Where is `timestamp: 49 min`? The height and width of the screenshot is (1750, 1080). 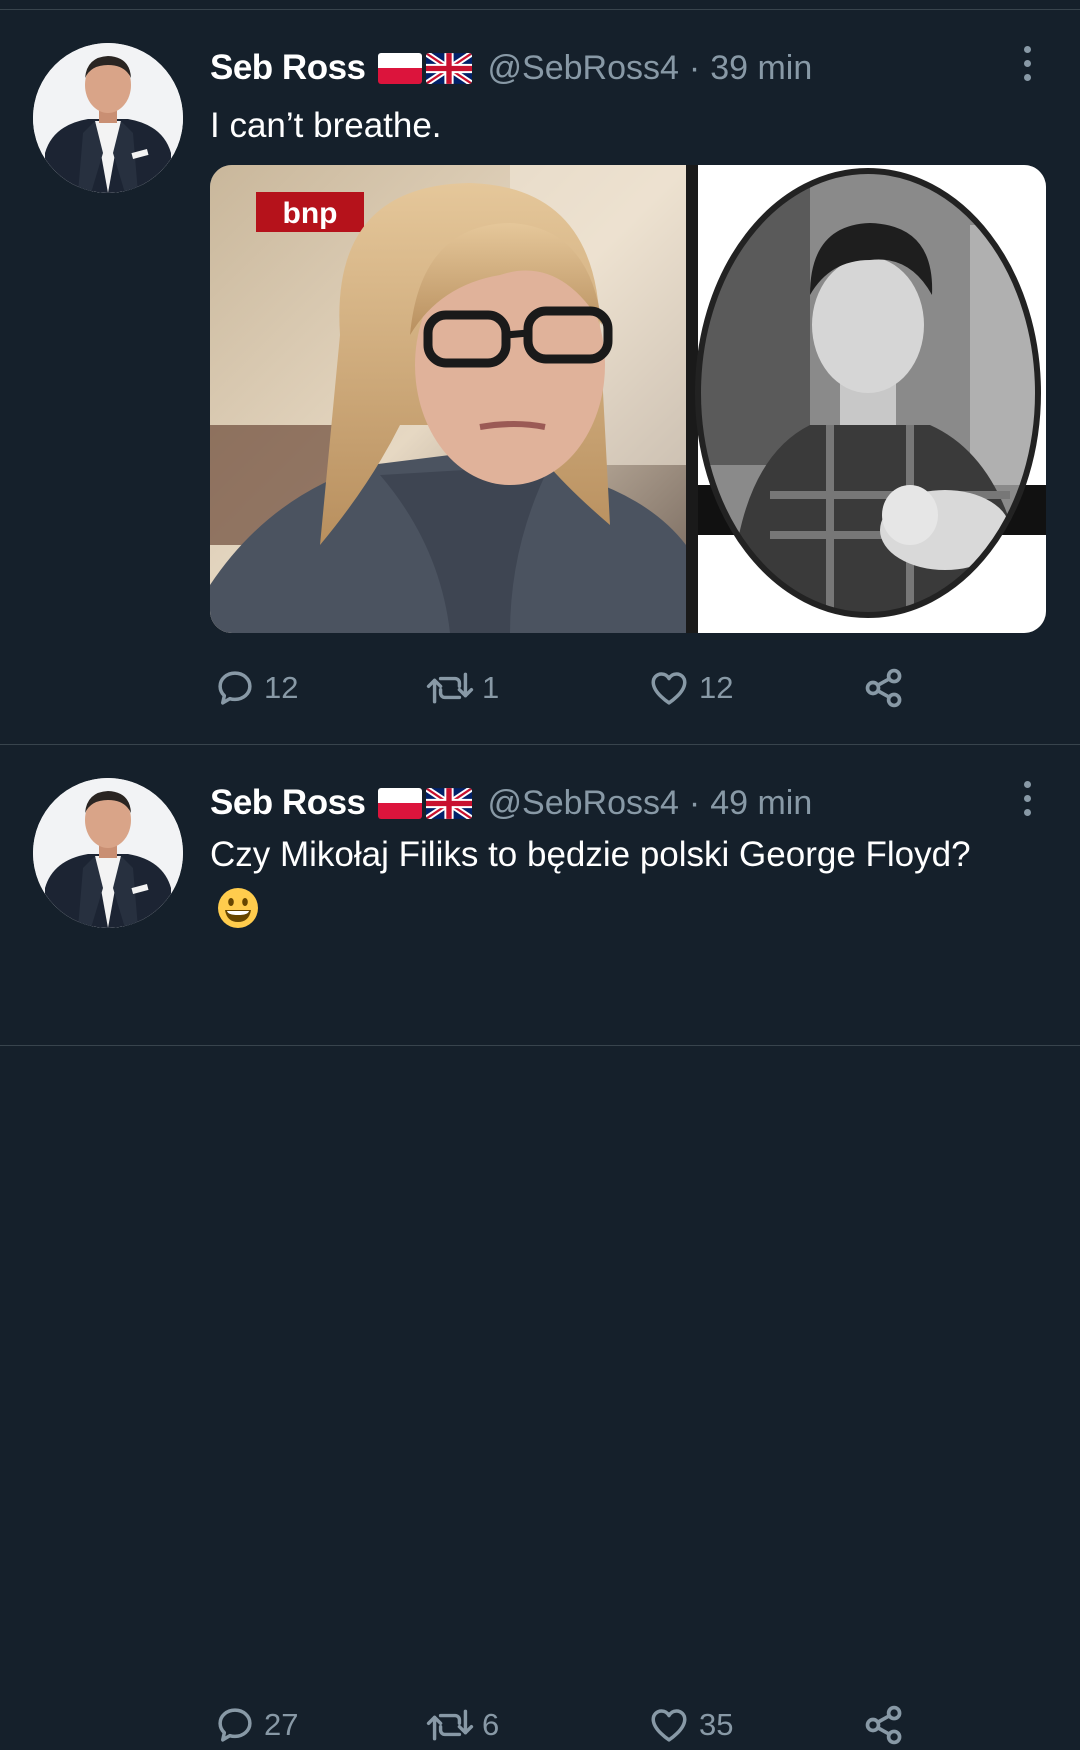 timestamp: 49 min is located at coordinates (761, 803).